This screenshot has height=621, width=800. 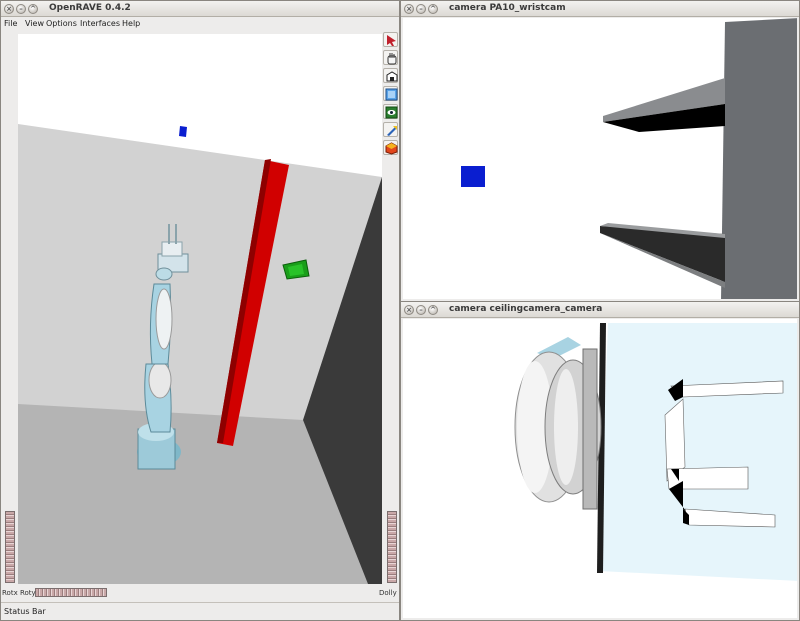 What do you see at coordinates (90, 8) in the screenshot?
I see `window-title: OpenRAVE 0.4.2` at bounding box center [90, 8].